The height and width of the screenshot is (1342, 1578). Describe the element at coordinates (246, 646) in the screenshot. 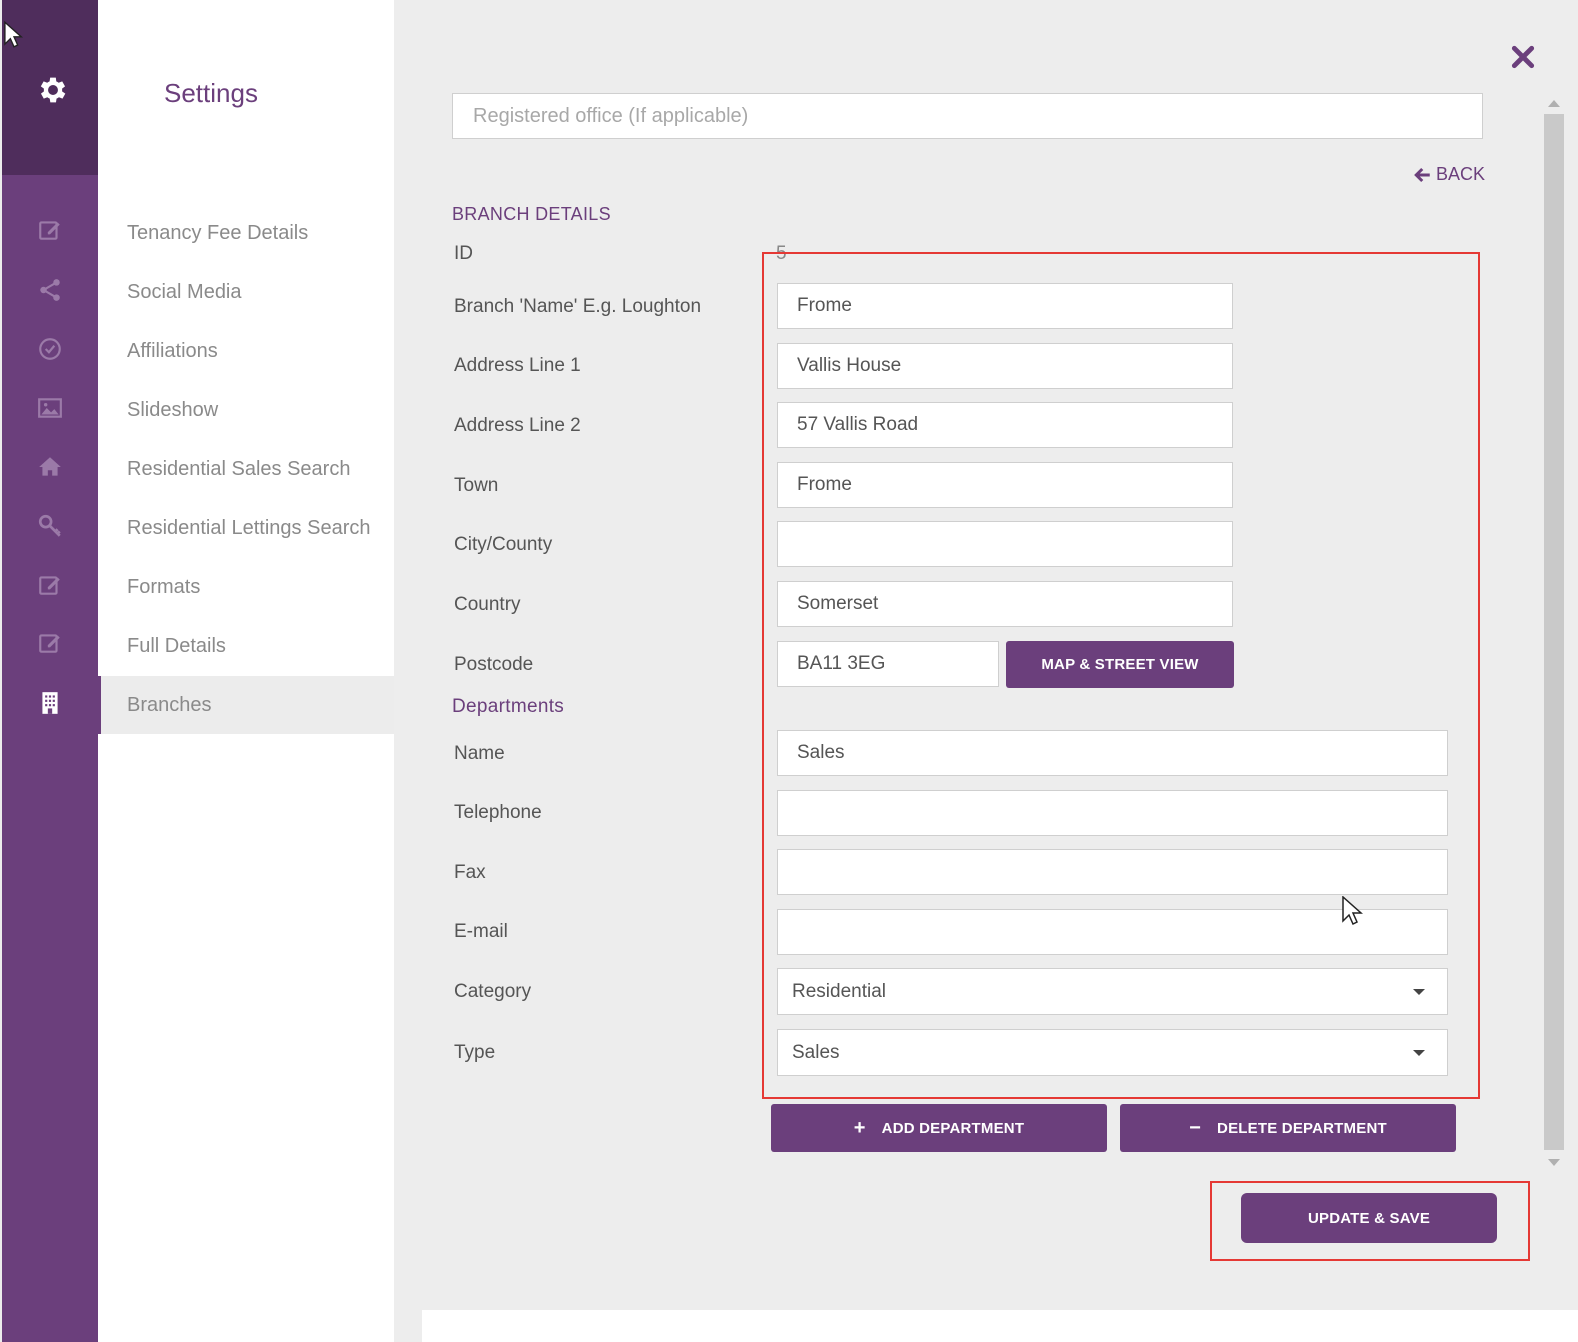

I see `menu-item-full-details: Full Details` at that location.